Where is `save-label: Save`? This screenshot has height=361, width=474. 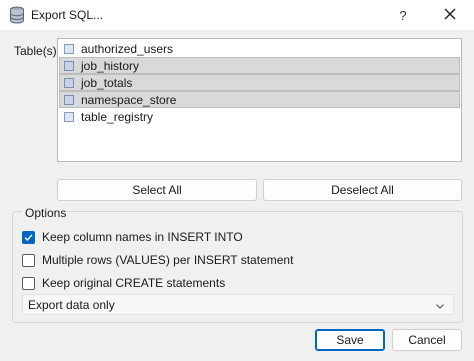 save-label: Save is located at coordinates (350, 340).